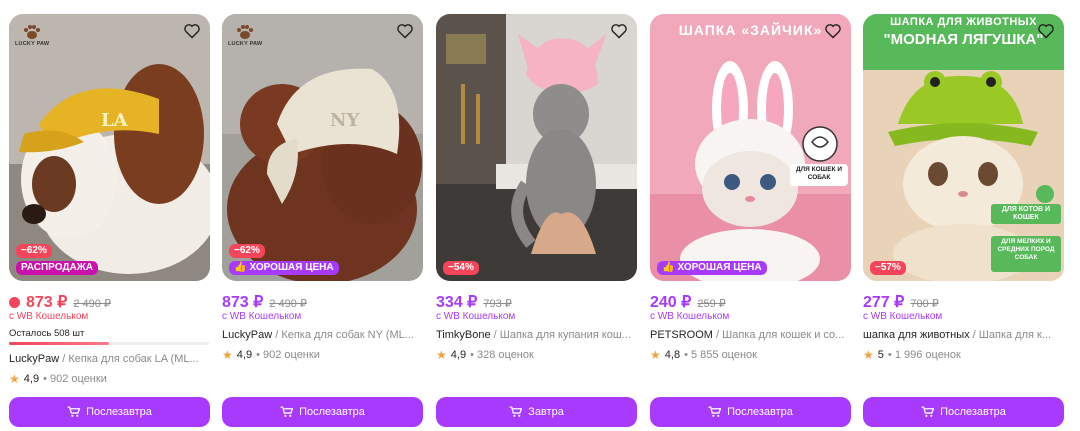 The image size is (1080, 431). I want to click on promo-badge: РАСПРОДАЖА, so click(57, 268).